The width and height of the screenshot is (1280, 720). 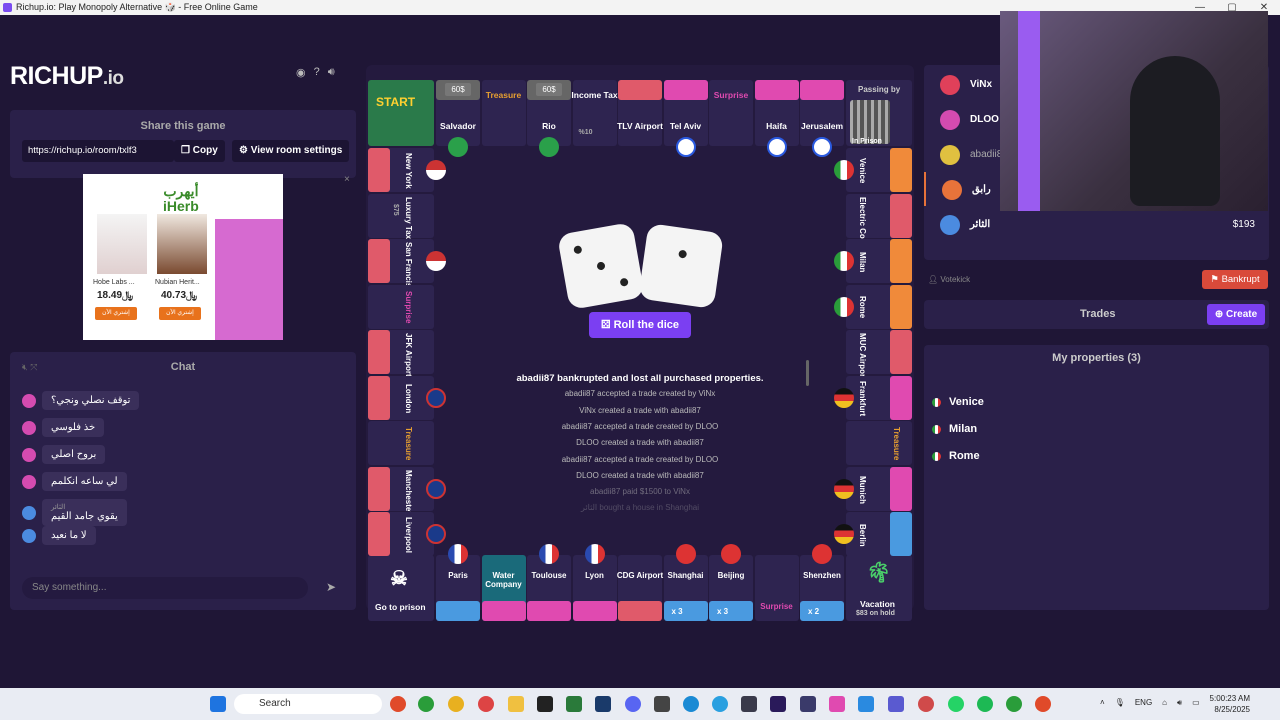 I want to click on folder-icon, so click(x=516, y=704).